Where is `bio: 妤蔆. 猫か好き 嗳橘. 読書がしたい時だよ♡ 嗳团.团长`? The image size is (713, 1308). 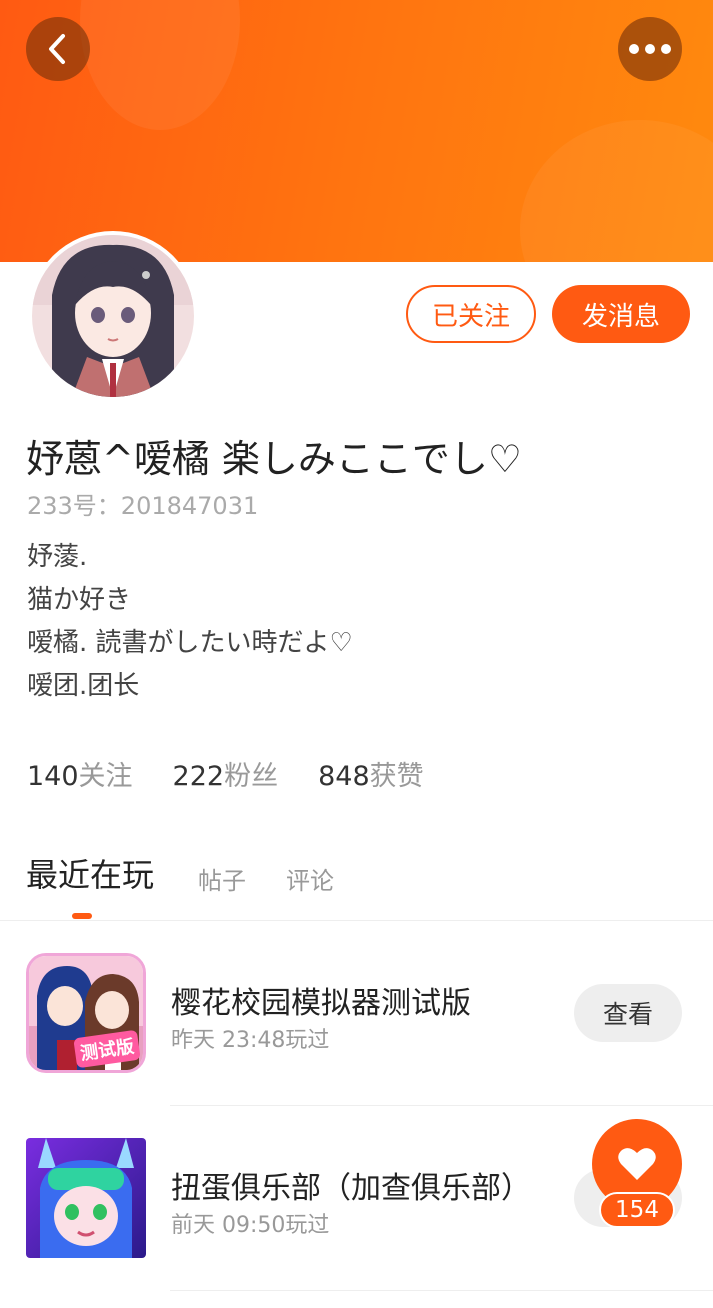 bio: 妤蔆. 猫か好き 嗳橘. 読書がしたい時だよ♡ 嗳团.团长 is located at coordinates (190, 622).